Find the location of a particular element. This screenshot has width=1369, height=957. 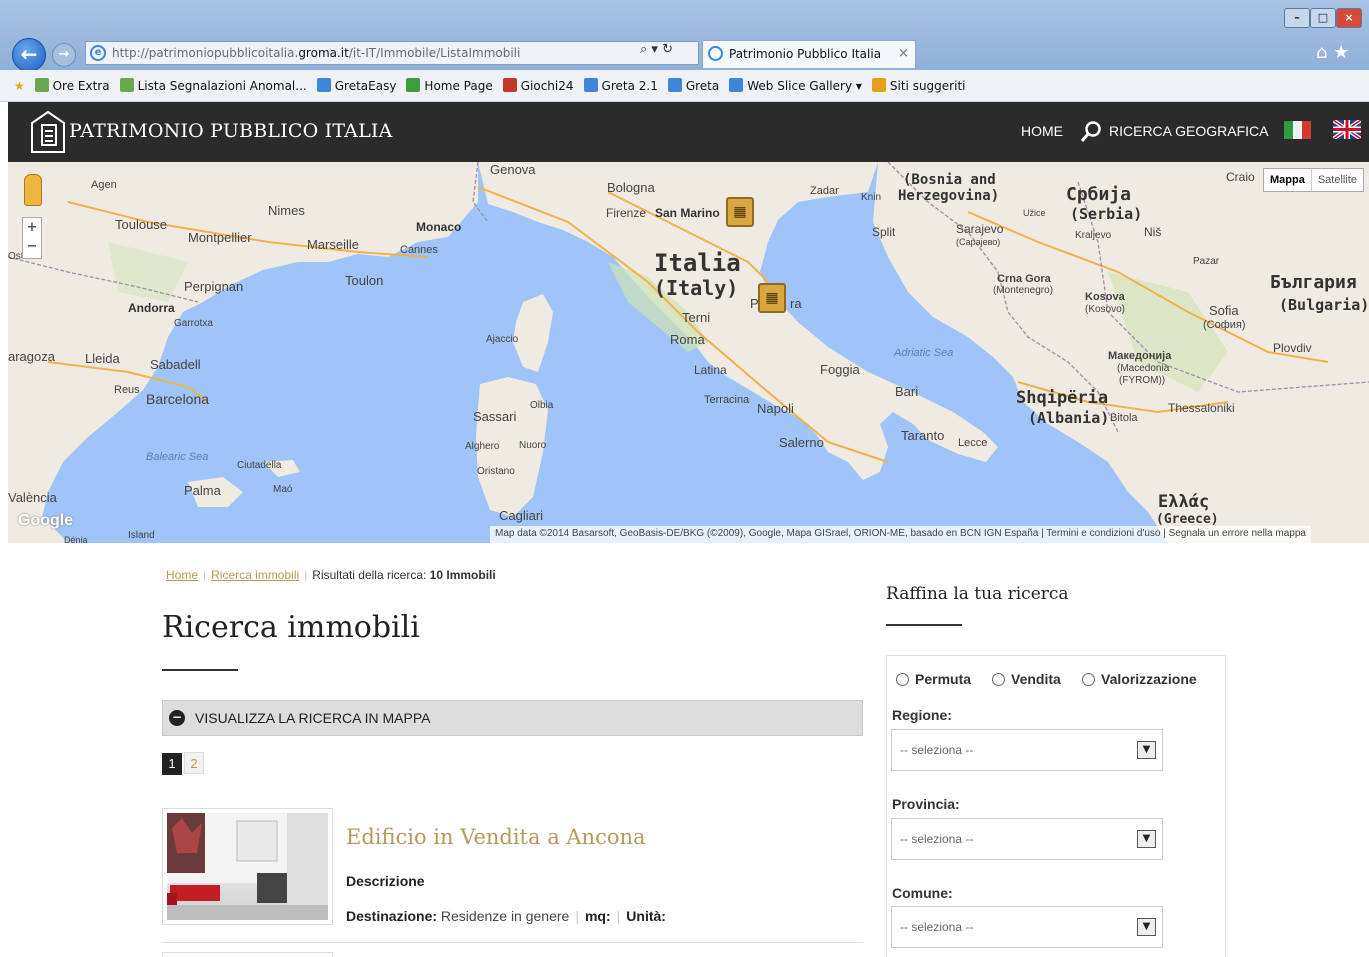

comune-label: Comune: is located at coordinates (922, 893).